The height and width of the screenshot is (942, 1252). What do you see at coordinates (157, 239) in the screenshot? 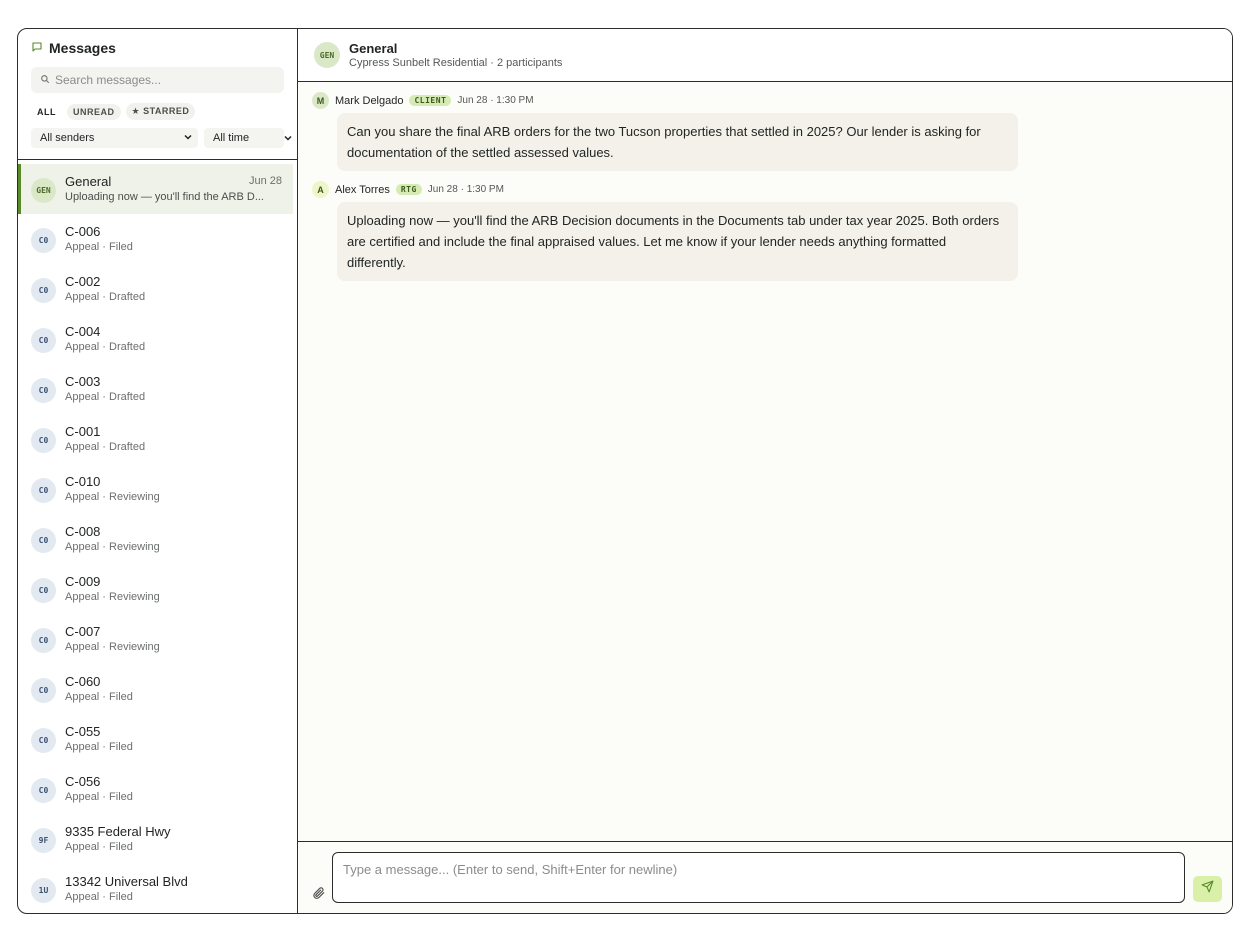
I see `conversation-item: C0 C-006 Appeal · Filed` at bounding box center [157, 239].